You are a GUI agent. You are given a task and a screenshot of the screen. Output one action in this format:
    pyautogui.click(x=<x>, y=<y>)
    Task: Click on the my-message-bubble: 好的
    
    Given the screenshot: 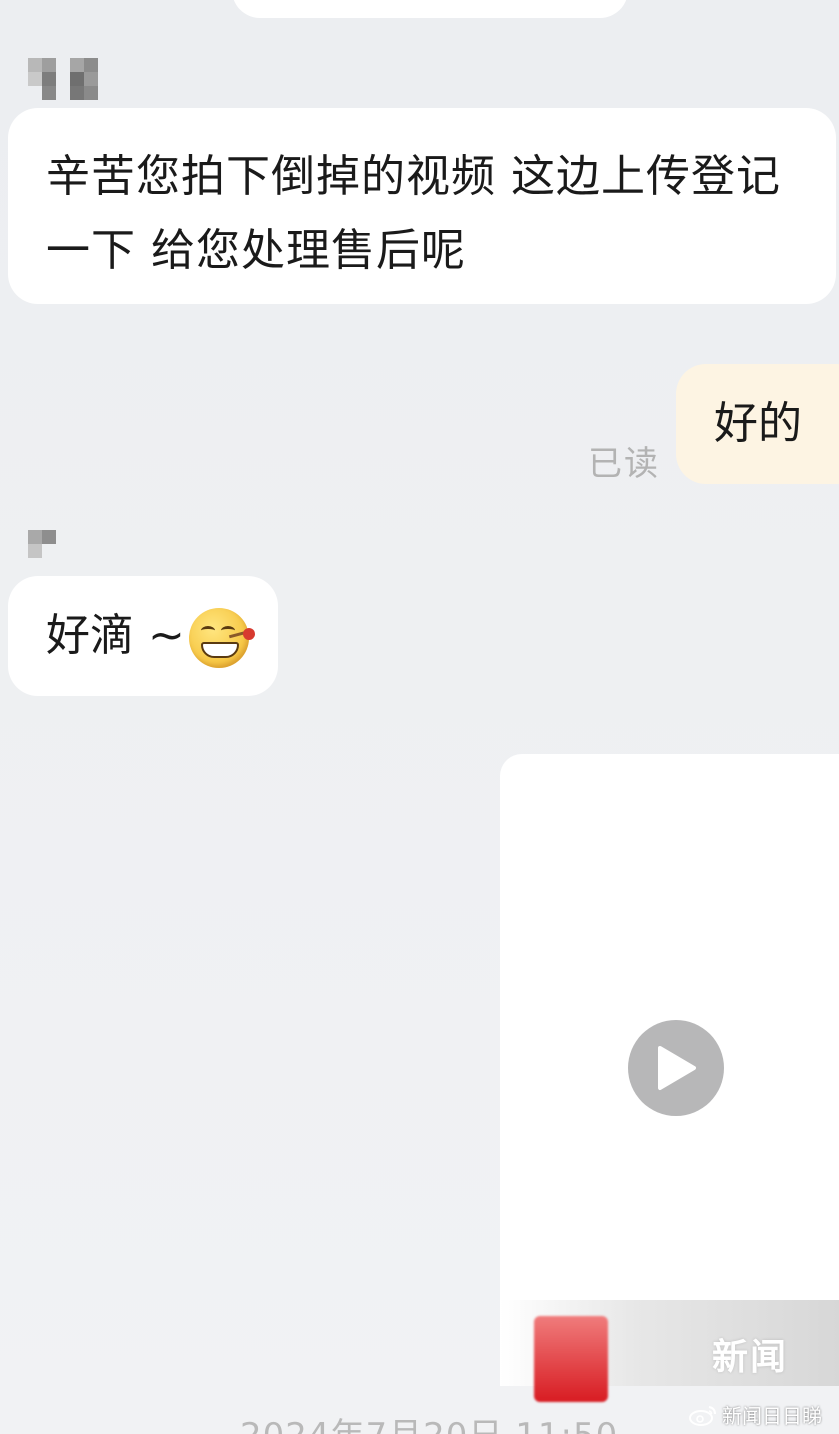 What is the action you would take?
    pyautogui.click(x=757, y=424)
    